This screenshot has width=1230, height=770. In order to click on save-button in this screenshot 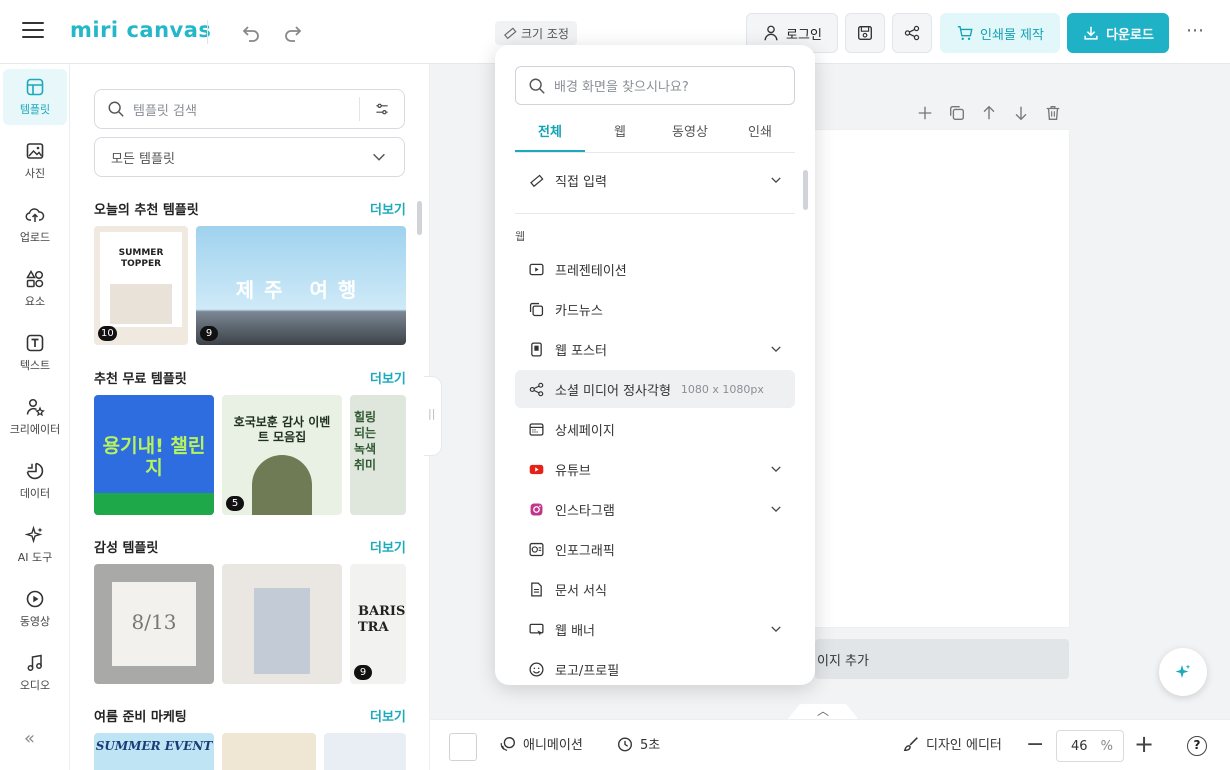, I will do `click(865, 33)`.